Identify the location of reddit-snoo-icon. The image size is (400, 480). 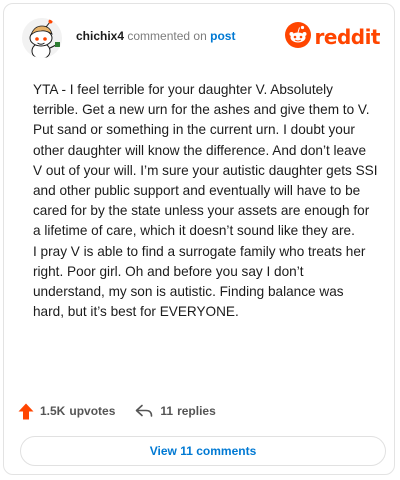
(297, 37).